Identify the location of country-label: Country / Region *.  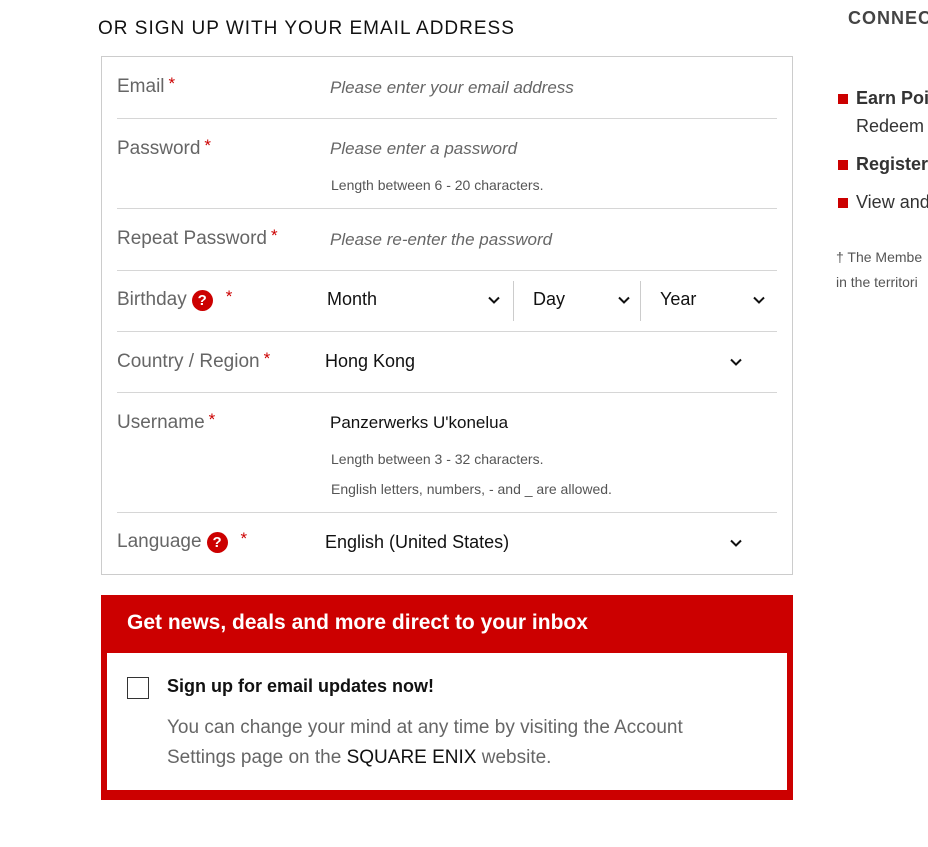
(194, 361).